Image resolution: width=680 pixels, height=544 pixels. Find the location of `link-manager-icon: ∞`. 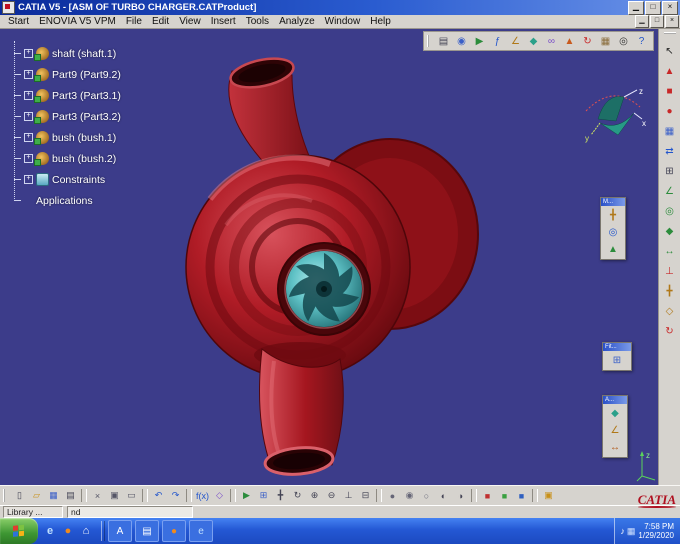

link-manager-icon: ∞ is located at coordinates (551, 41).